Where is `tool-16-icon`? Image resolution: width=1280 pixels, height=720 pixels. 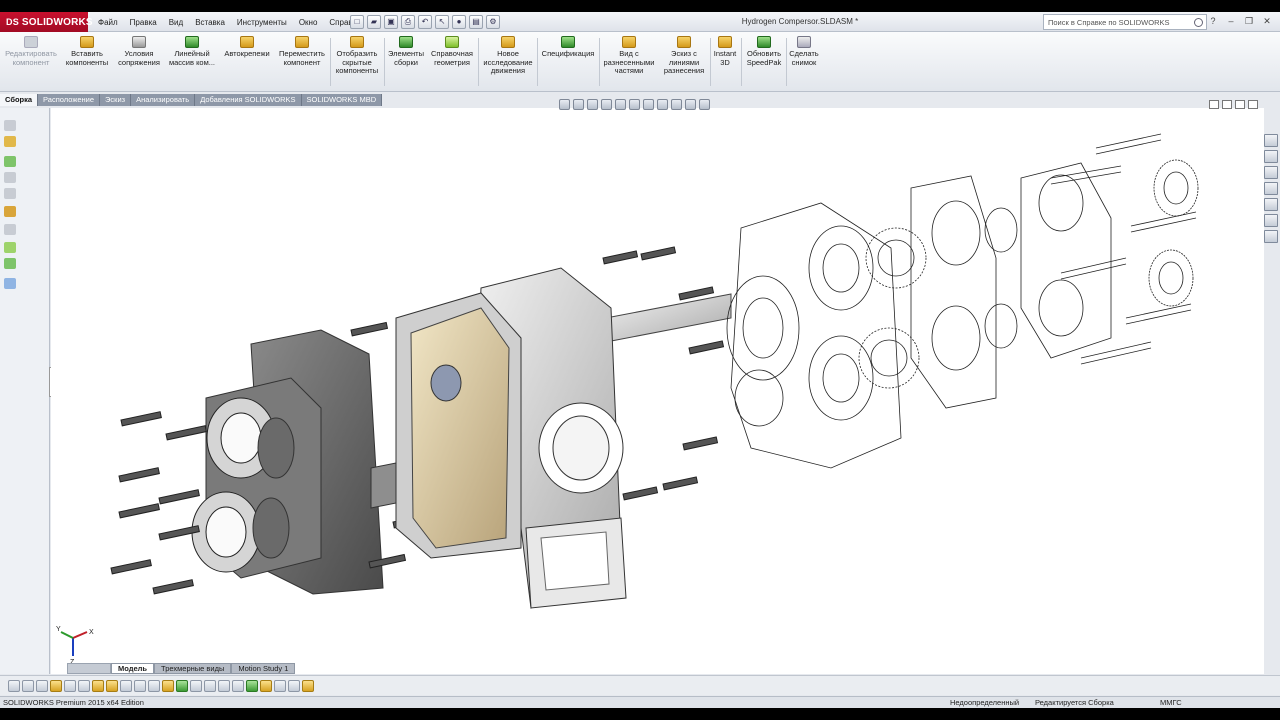 tool-16-icon is located at coordinates (224, 685).